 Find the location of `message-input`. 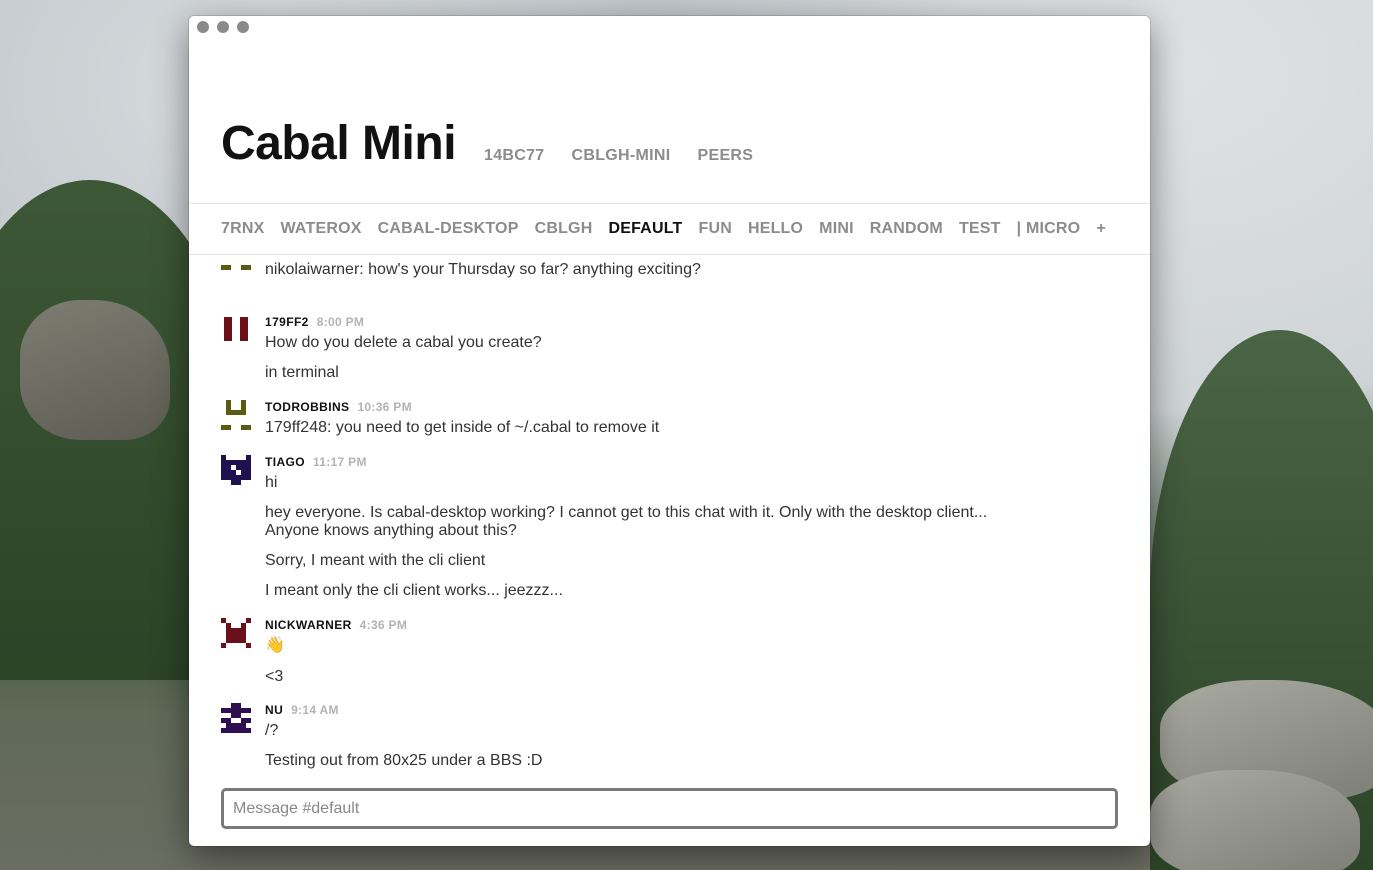

message-input is located at coordinates (669, 808).